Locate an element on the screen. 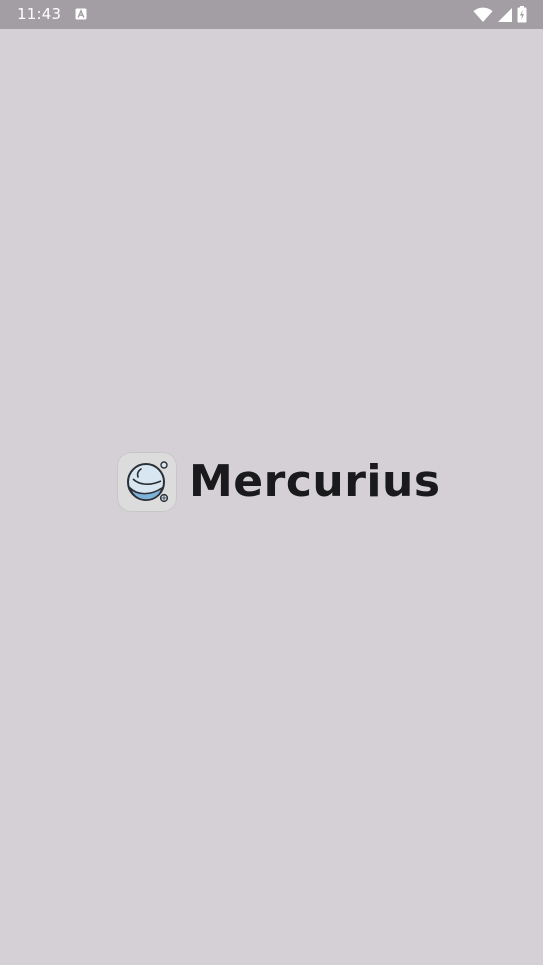  mercurius-planet-logo-icon is located at coordinates (147, 482).